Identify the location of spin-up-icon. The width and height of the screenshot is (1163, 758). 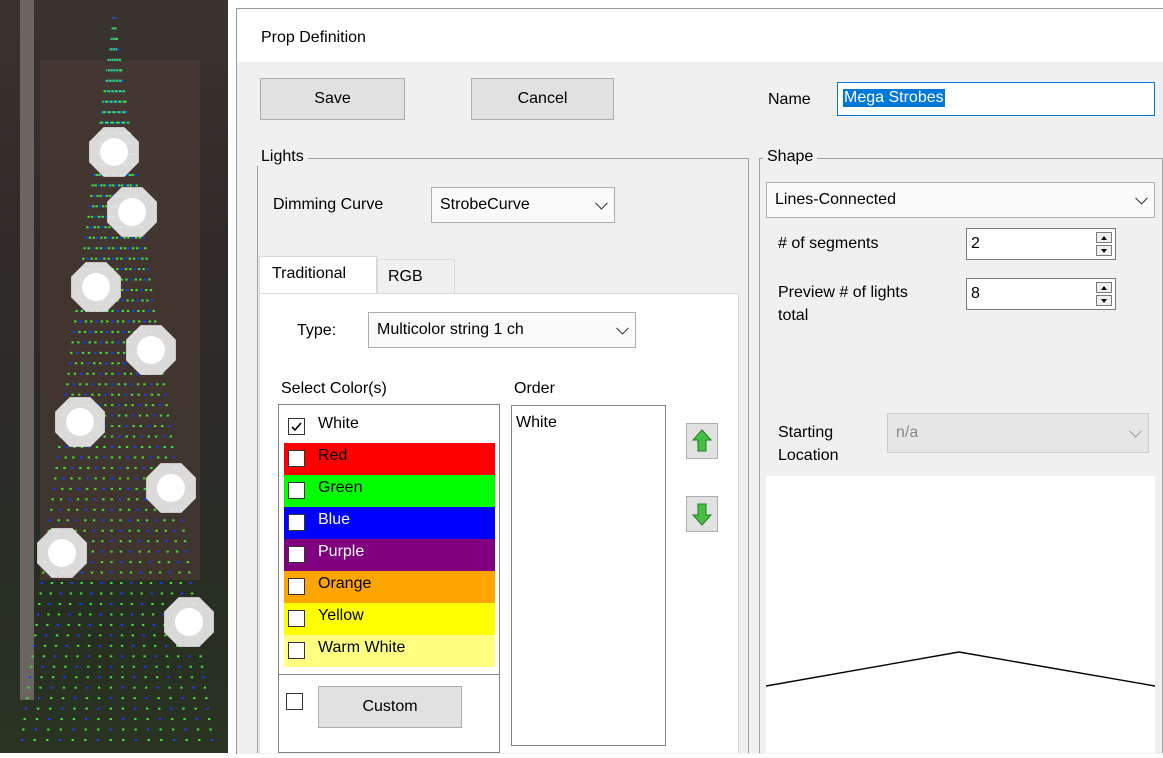
(1104, 238).